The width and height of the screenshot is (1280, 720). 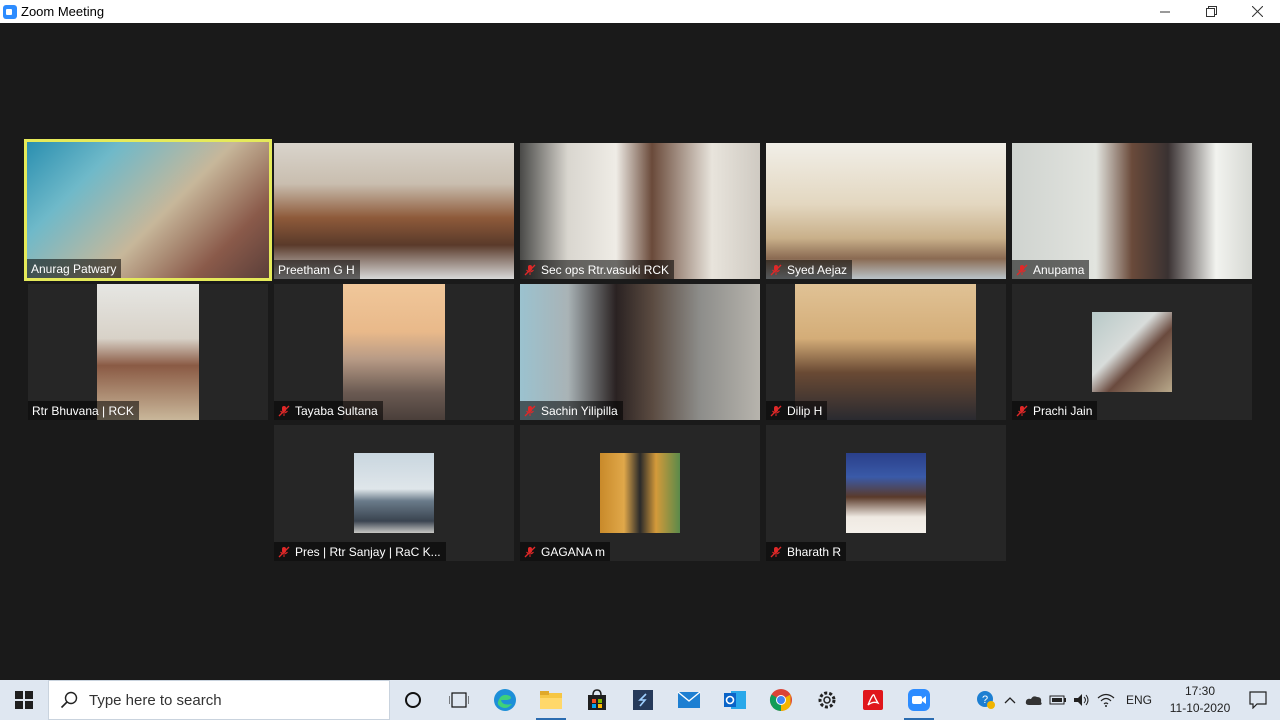 I want to click on participant-tile-preetham: Preetham G H, so click(x=394, y=211).